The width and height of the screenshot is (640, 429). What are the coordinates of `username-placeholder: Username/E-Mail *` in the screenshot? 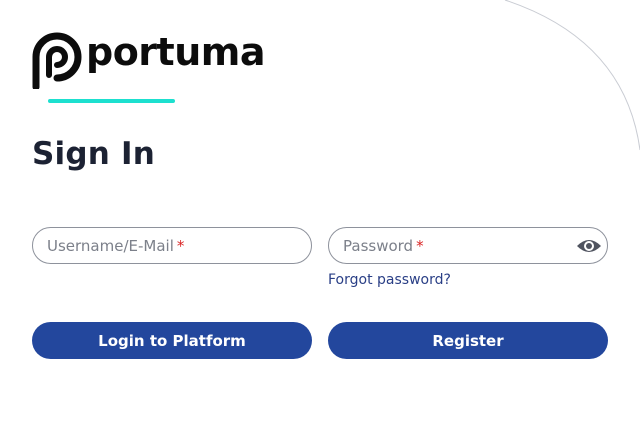 It's located at (116, 246).